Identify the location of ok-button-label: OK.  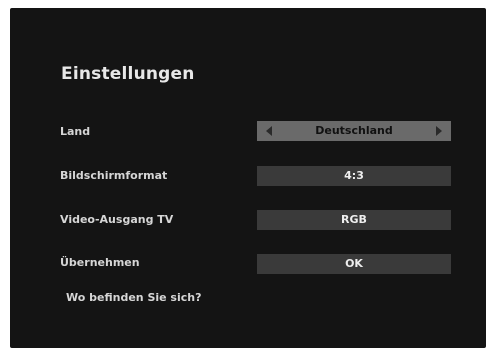
(354, 263).